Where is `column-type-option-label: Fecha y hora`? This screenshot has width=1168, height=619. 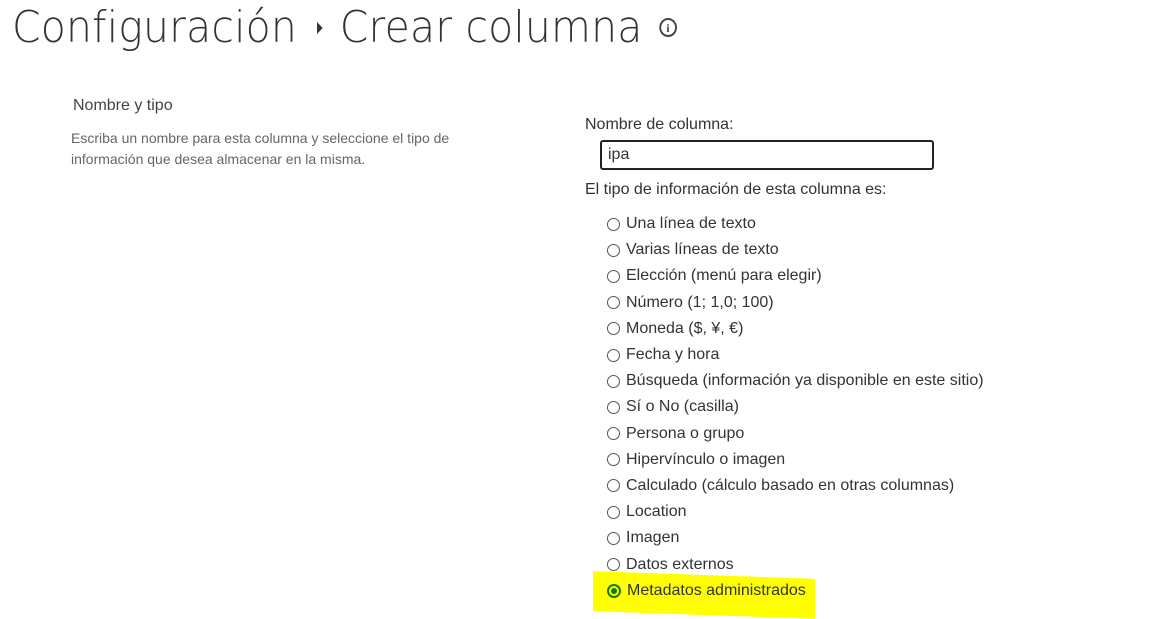
column-type-option-label: Fecha y hora is located at coordinates (673, 355).